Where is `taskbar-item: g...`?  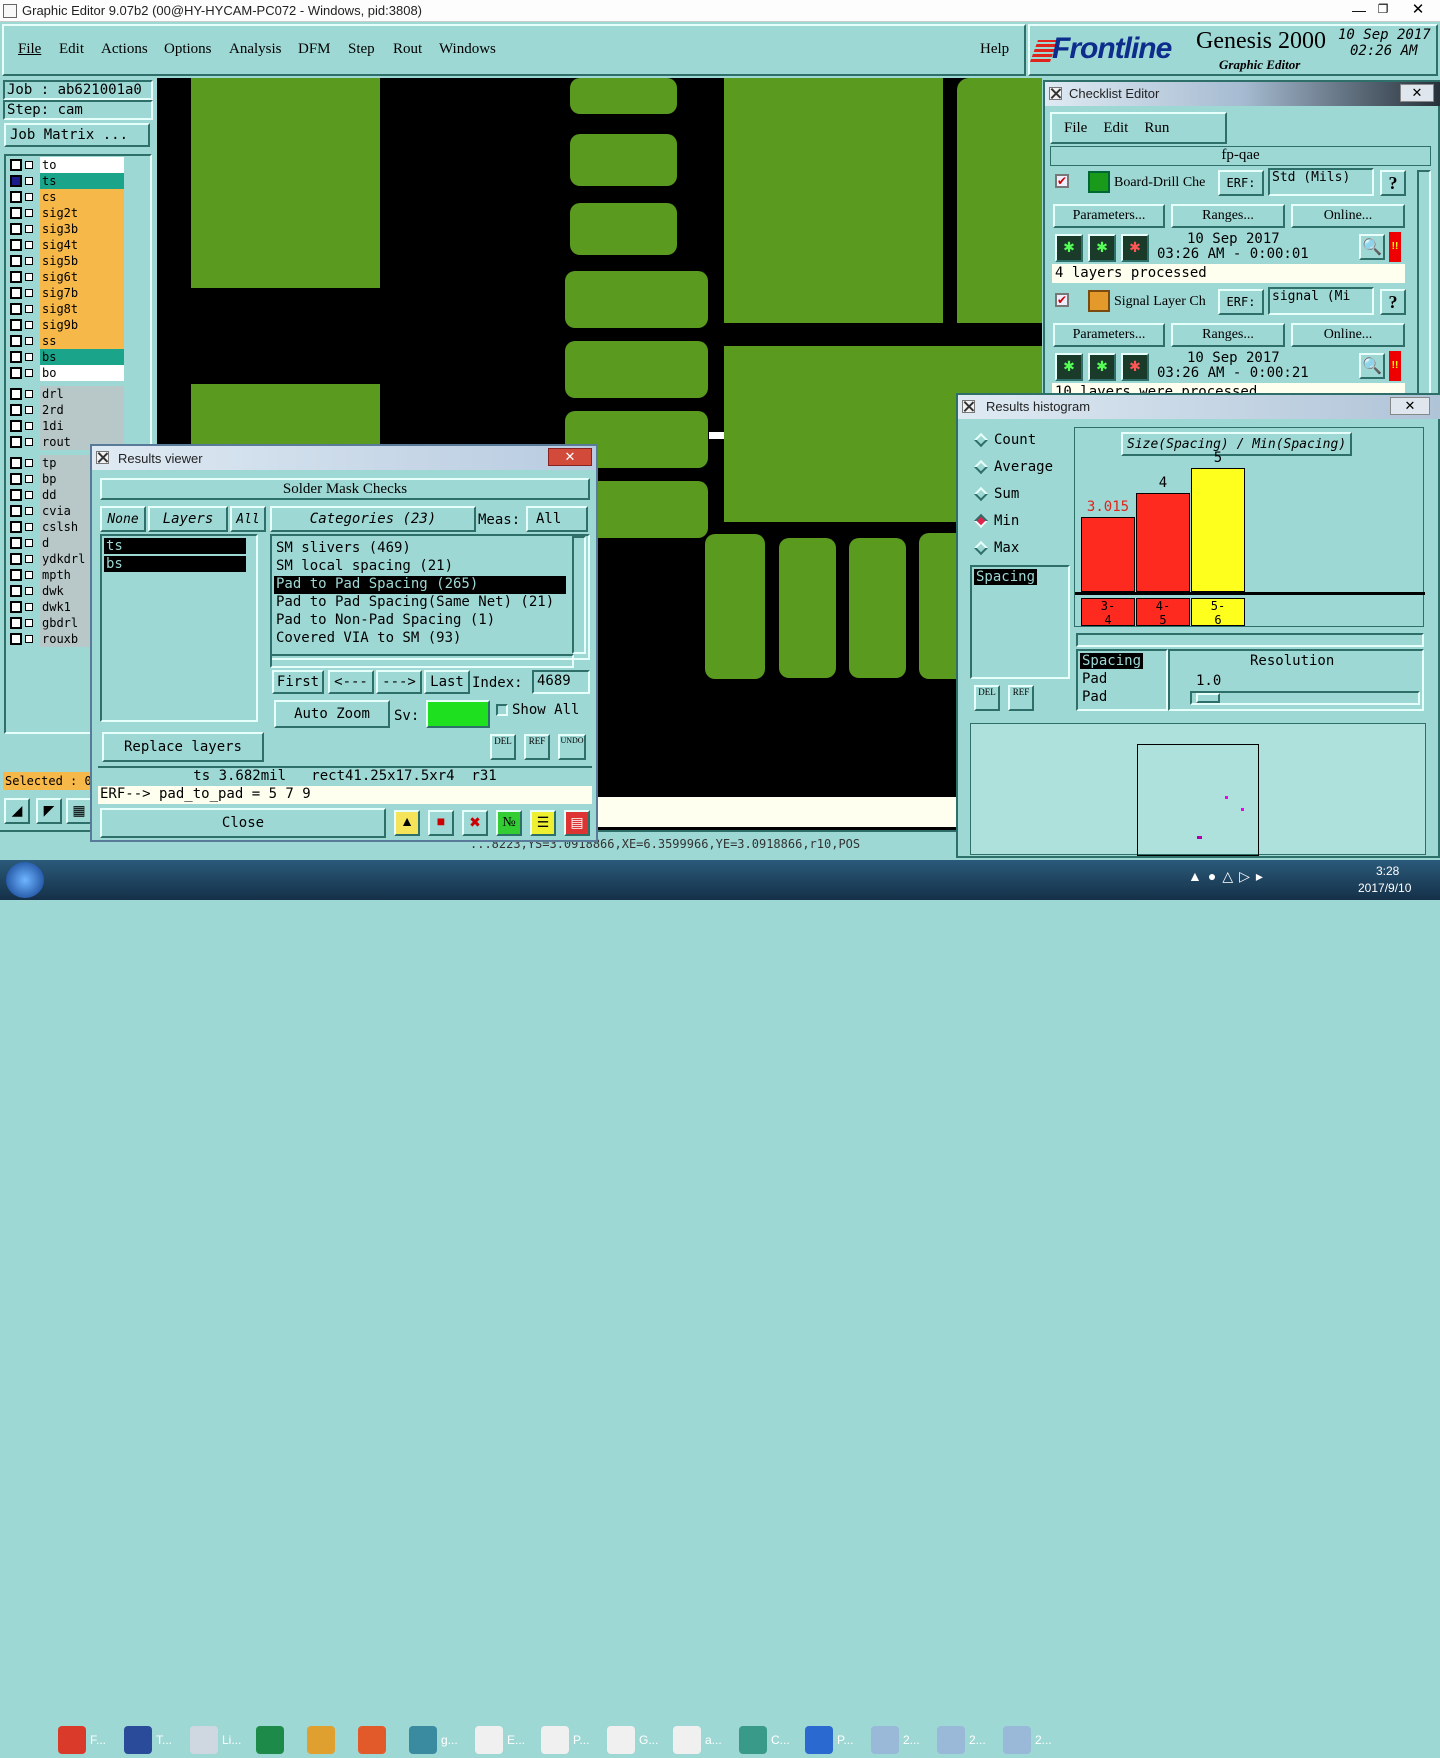 taskbar-item: g... is located at coordinates (440, 1740).